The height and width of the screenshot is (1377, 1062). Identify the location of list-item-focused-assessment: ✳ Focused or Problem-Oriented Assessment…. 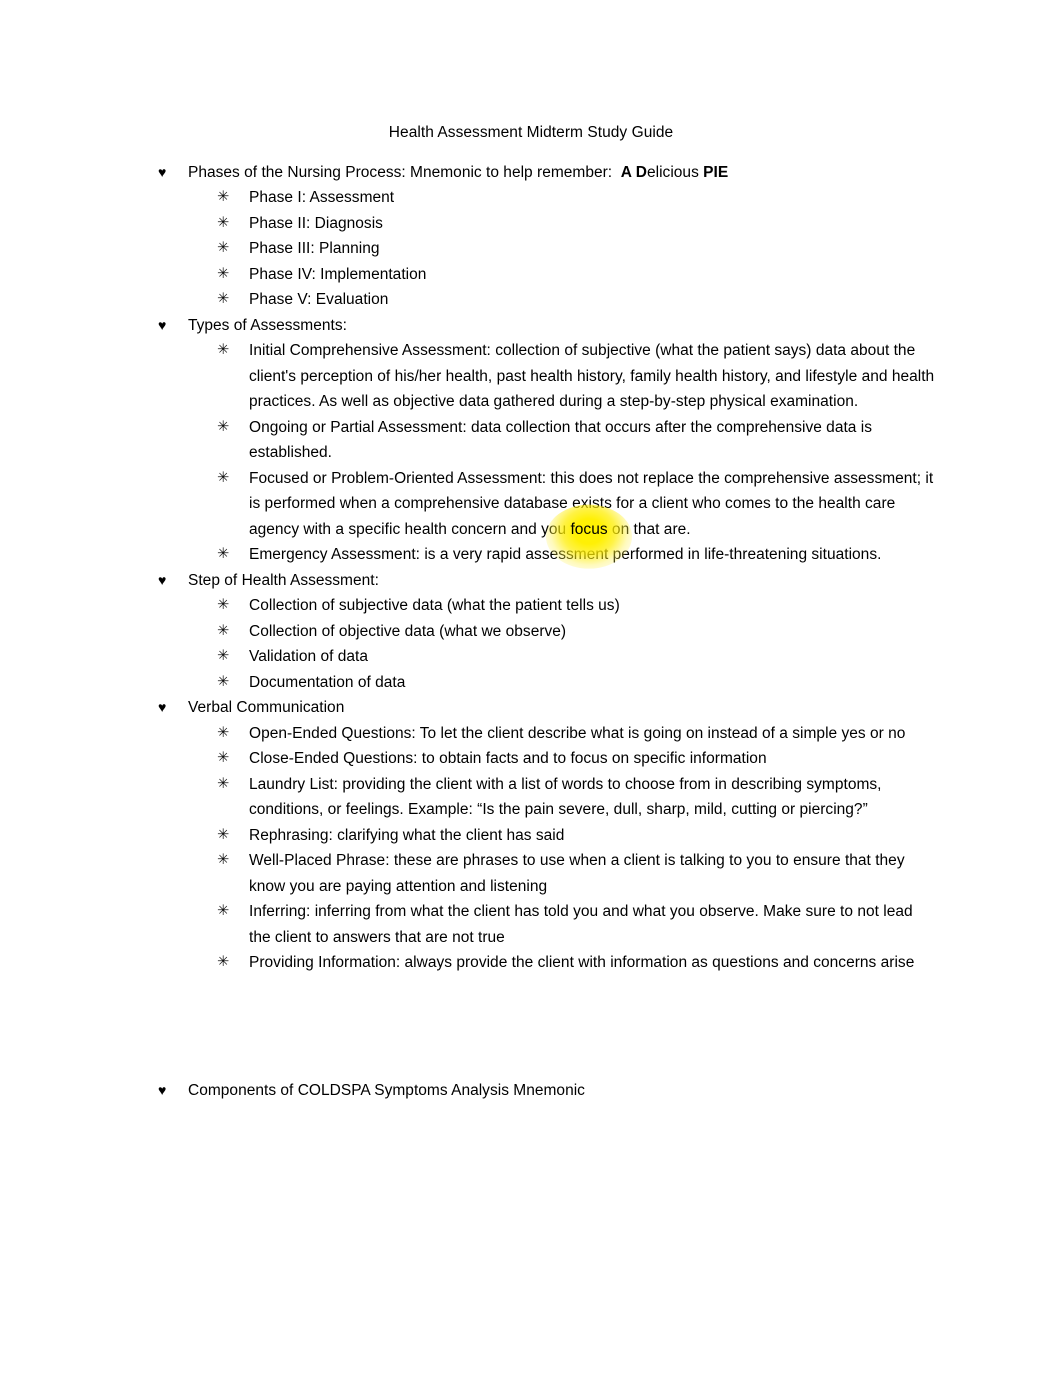
(531, 504).